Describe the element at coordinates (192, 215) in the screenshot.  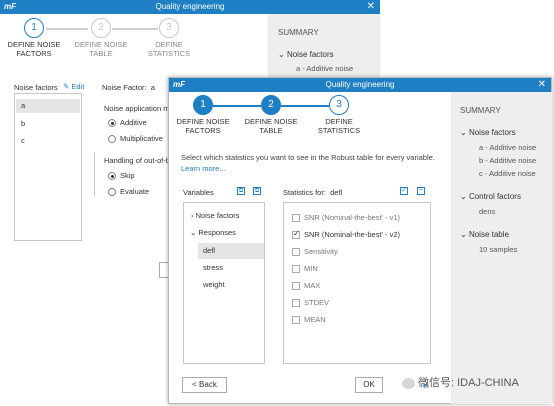
I see `chevron-right-icon: ›` at that location.